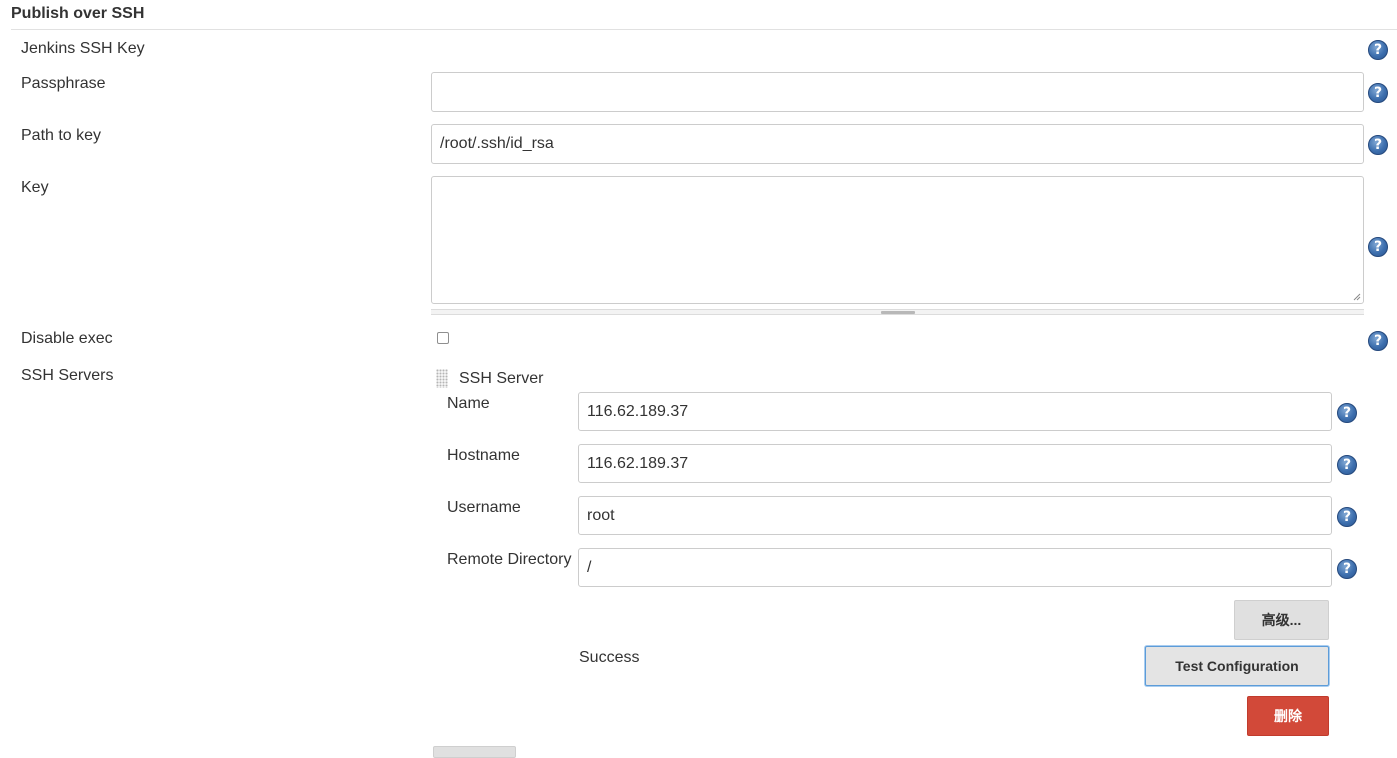 The height and width of the screenshot is (758, 1397). What do you see at coordinates (483, 455) in the screenshot?
I see `hostname-label: Hostname` at bounding box center [483, 455].